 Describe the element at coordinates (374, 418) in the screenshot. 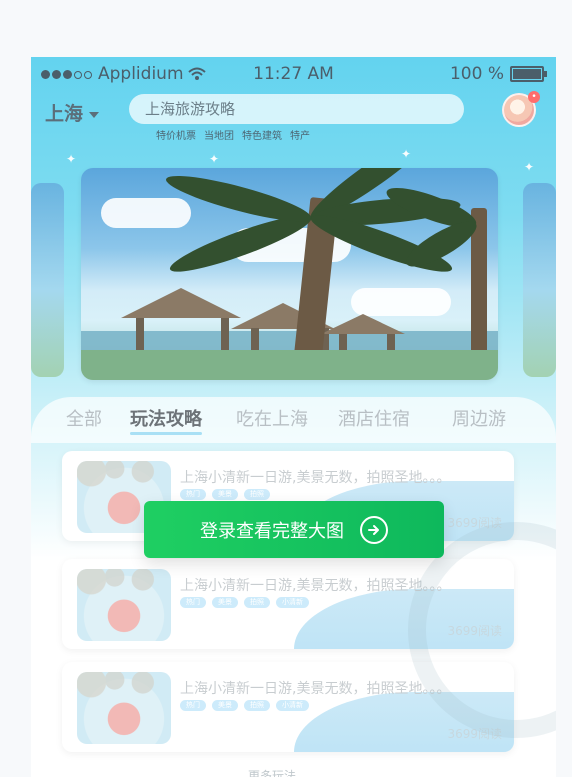

I see `tab-hotels: 酒店住宿` at that location.